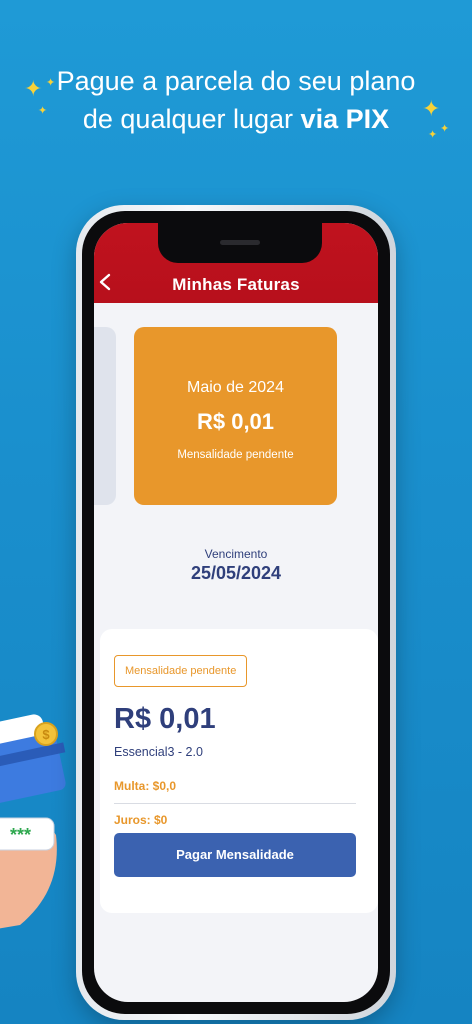 This screenshot has height=1024, width=472. I want to click on promo-line-2: de qualquer lugar via PIX, so click(236, 119).